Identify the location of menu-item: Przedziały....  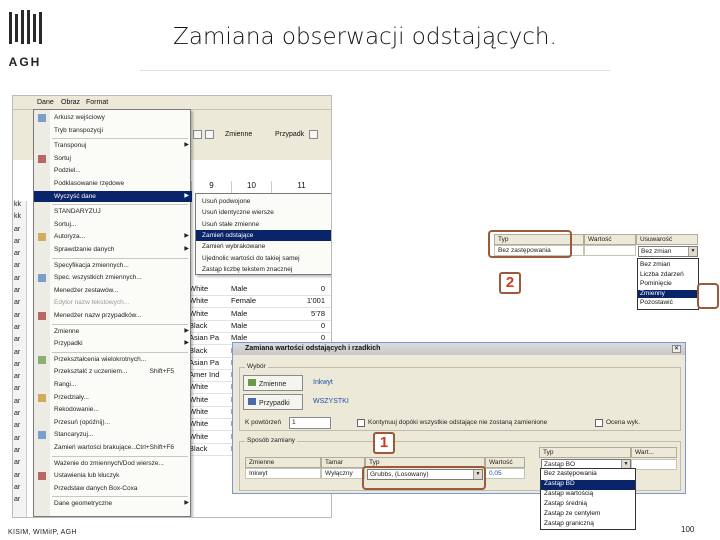
(113, 397).